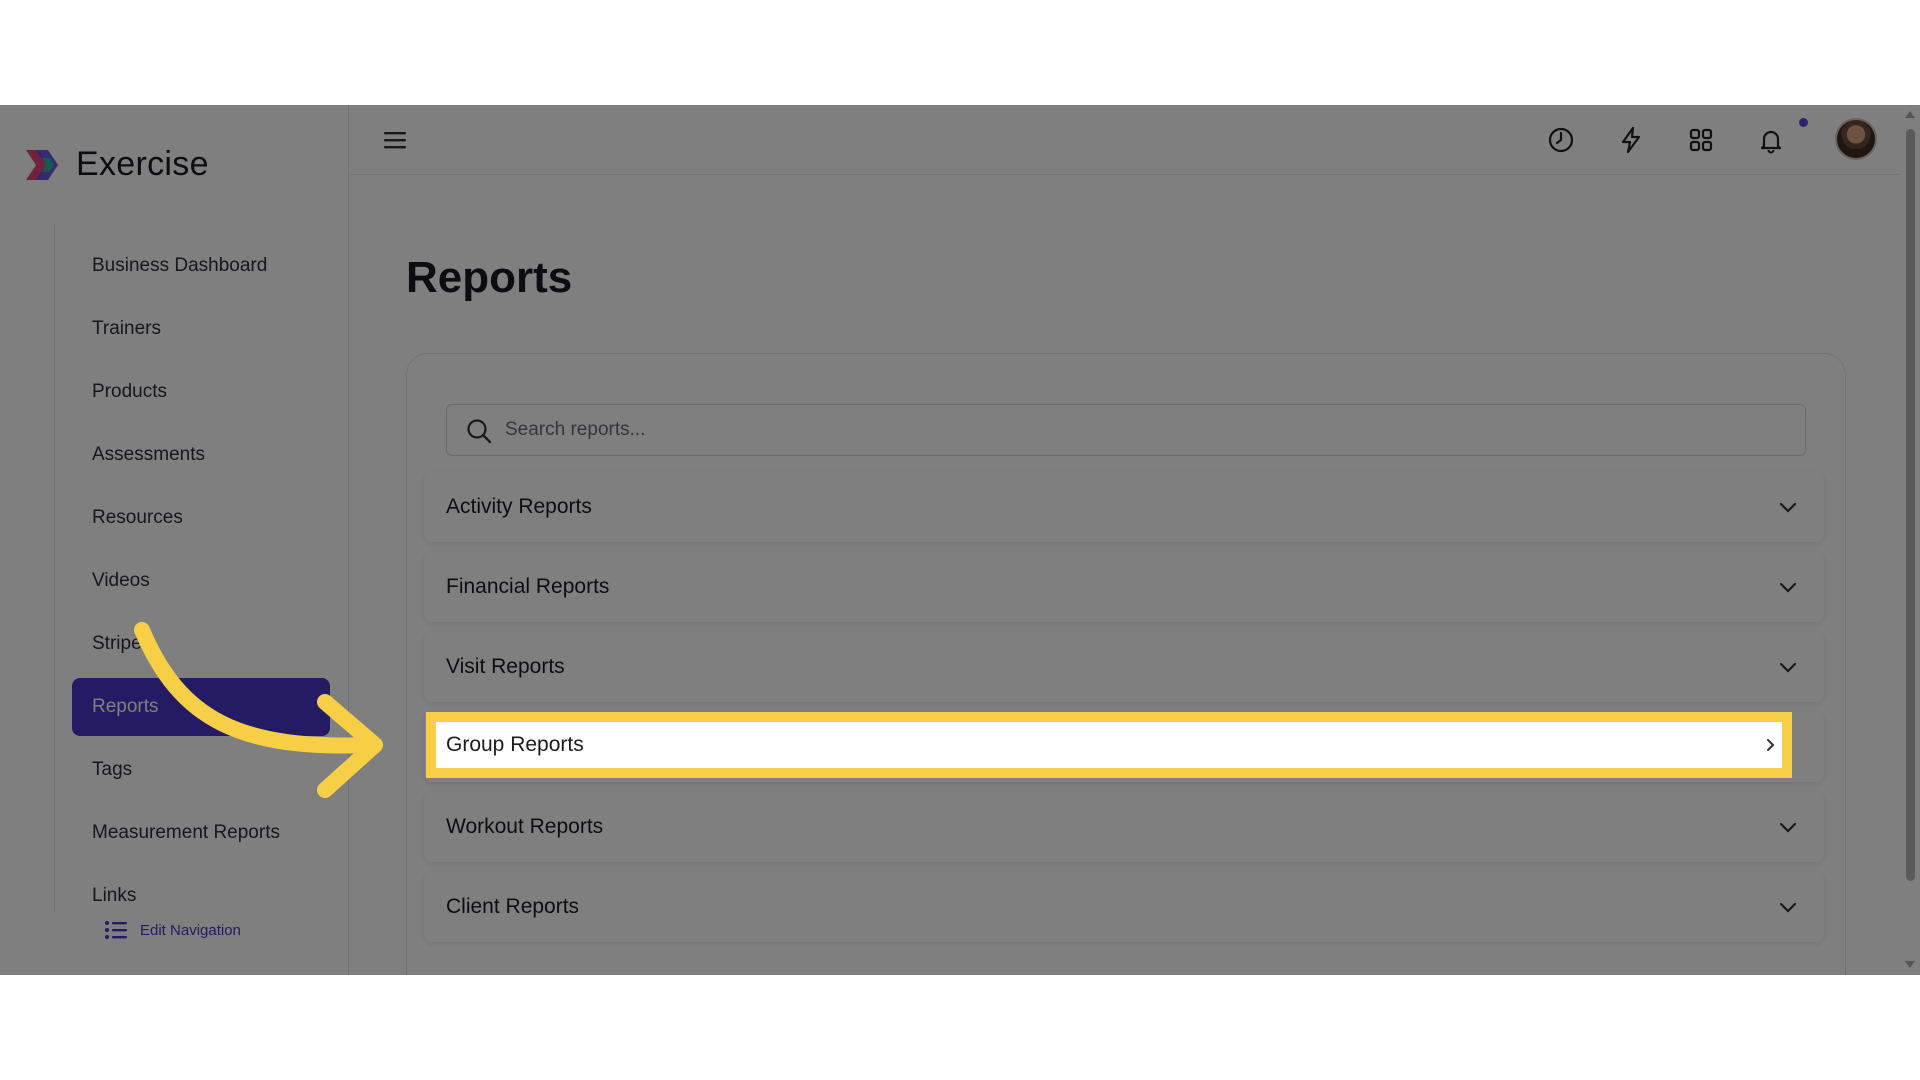 This screenshot has width=1920, height=1080. What do you see at coordinates (54, 568) in the screenshot?
I see `nav-divider` at bounding box center [54, 568].